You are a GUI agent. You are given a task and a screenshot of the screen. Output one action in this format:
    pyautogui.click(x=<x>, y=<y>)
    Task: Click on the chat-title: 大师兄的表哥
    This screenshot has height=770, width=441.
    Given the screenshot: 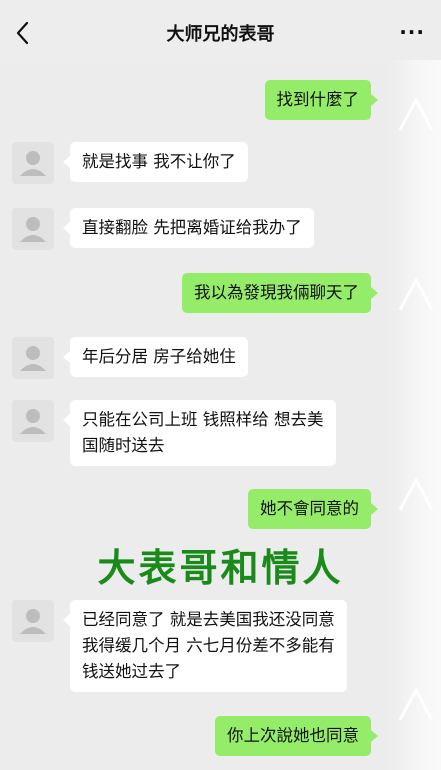 What is the action you would take?
    pyautogui.click(x=220, y=34)
    